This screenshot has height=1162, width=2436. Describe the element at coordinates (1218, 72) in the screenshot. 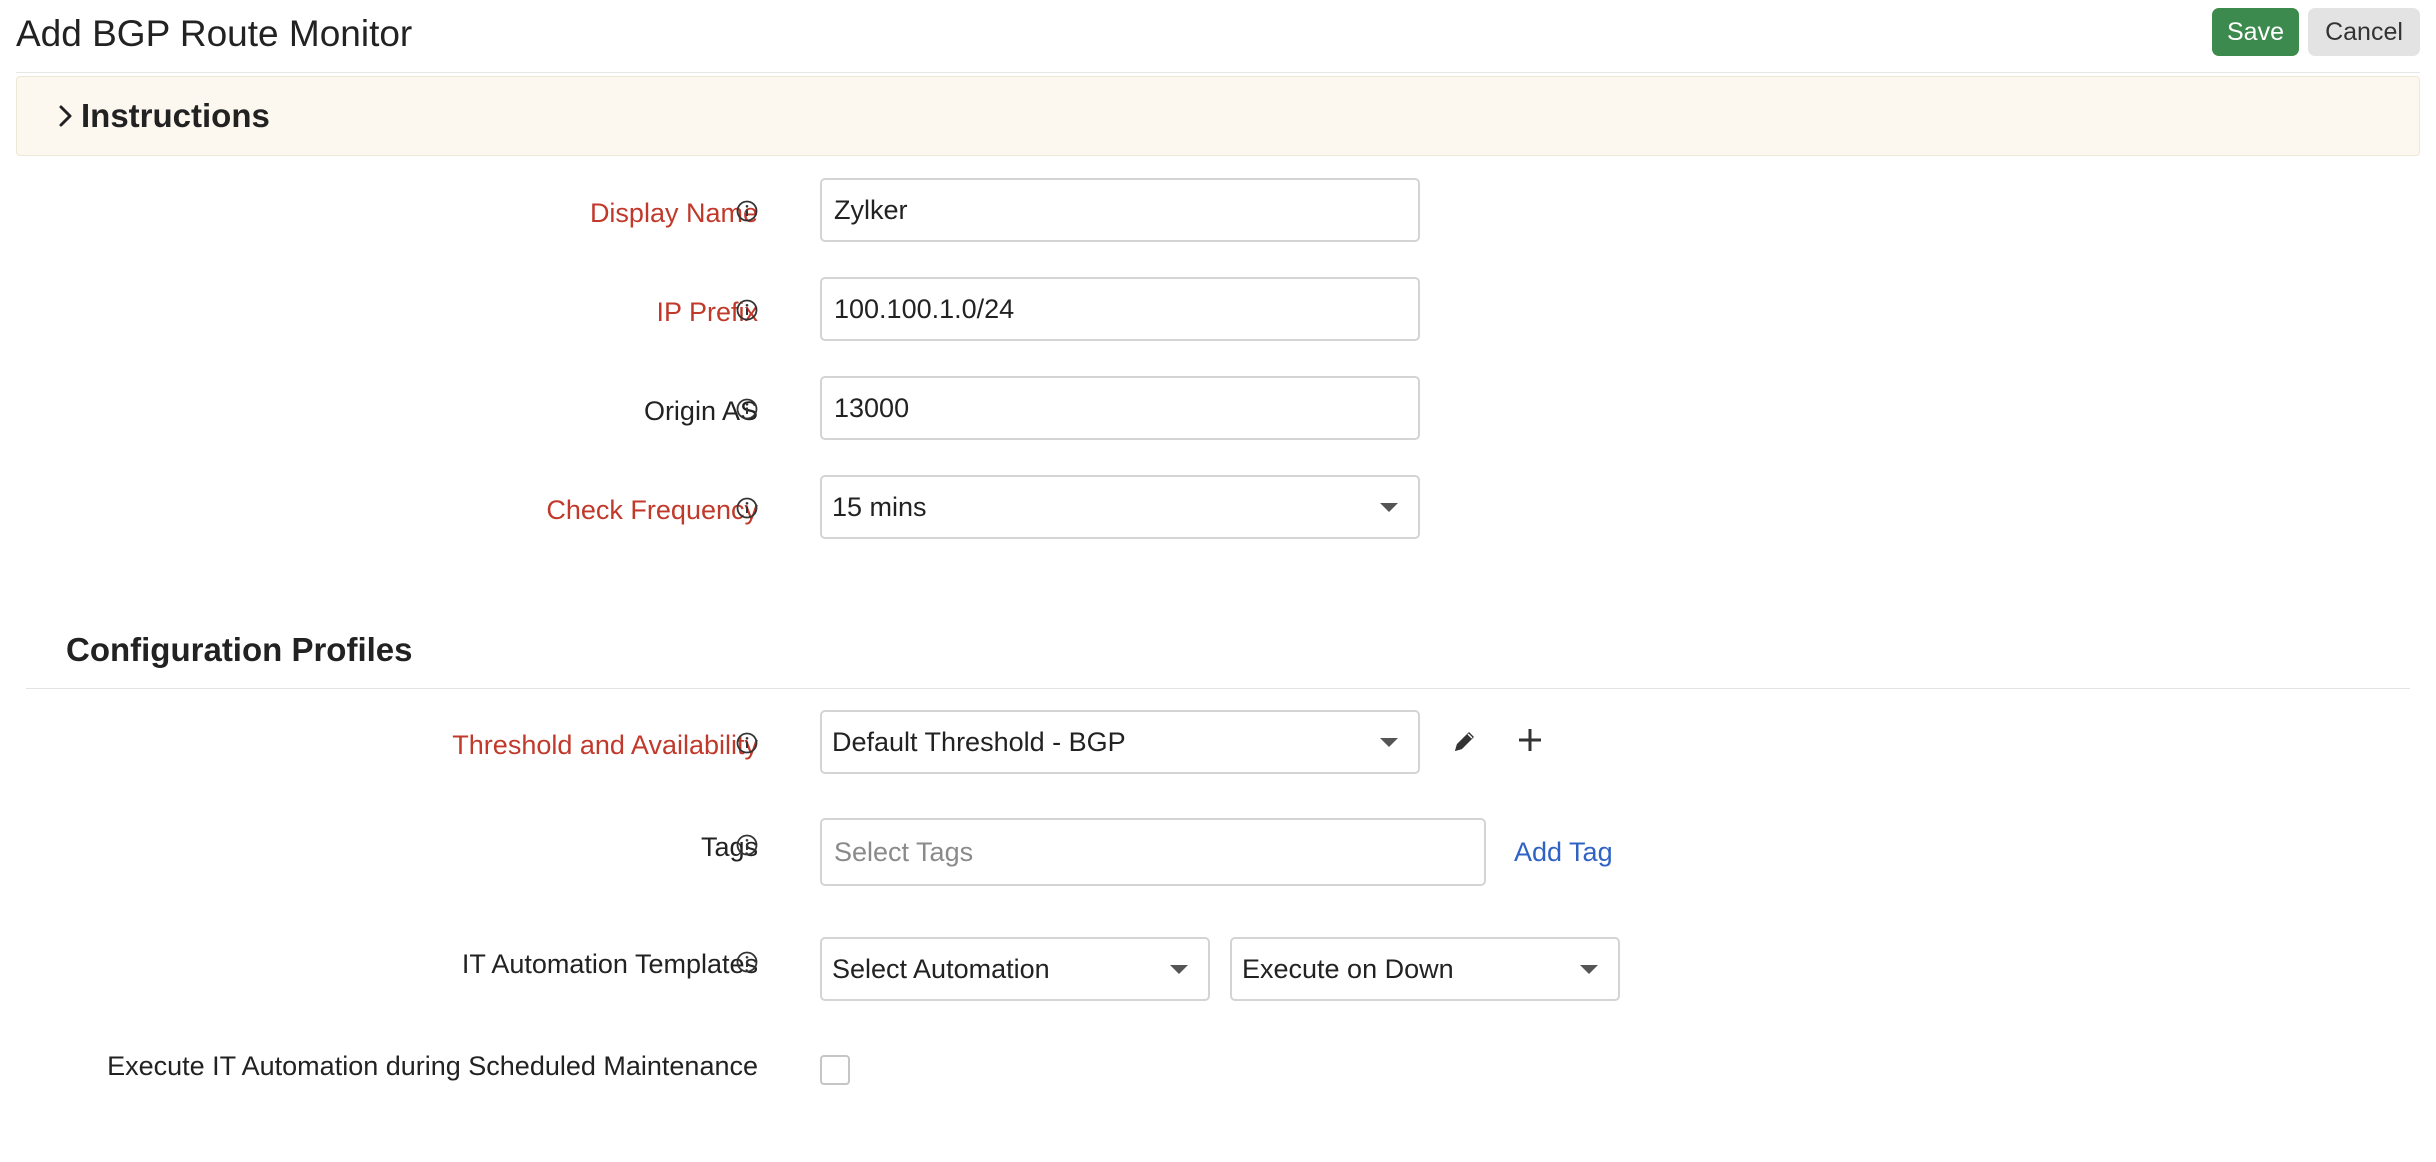

I see `header-divider` at that location.